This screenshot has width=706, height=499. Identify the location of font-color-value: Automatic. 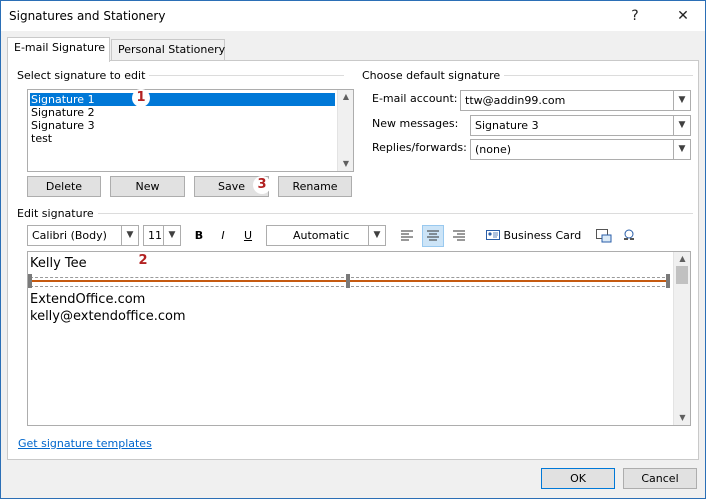
(321, 235).